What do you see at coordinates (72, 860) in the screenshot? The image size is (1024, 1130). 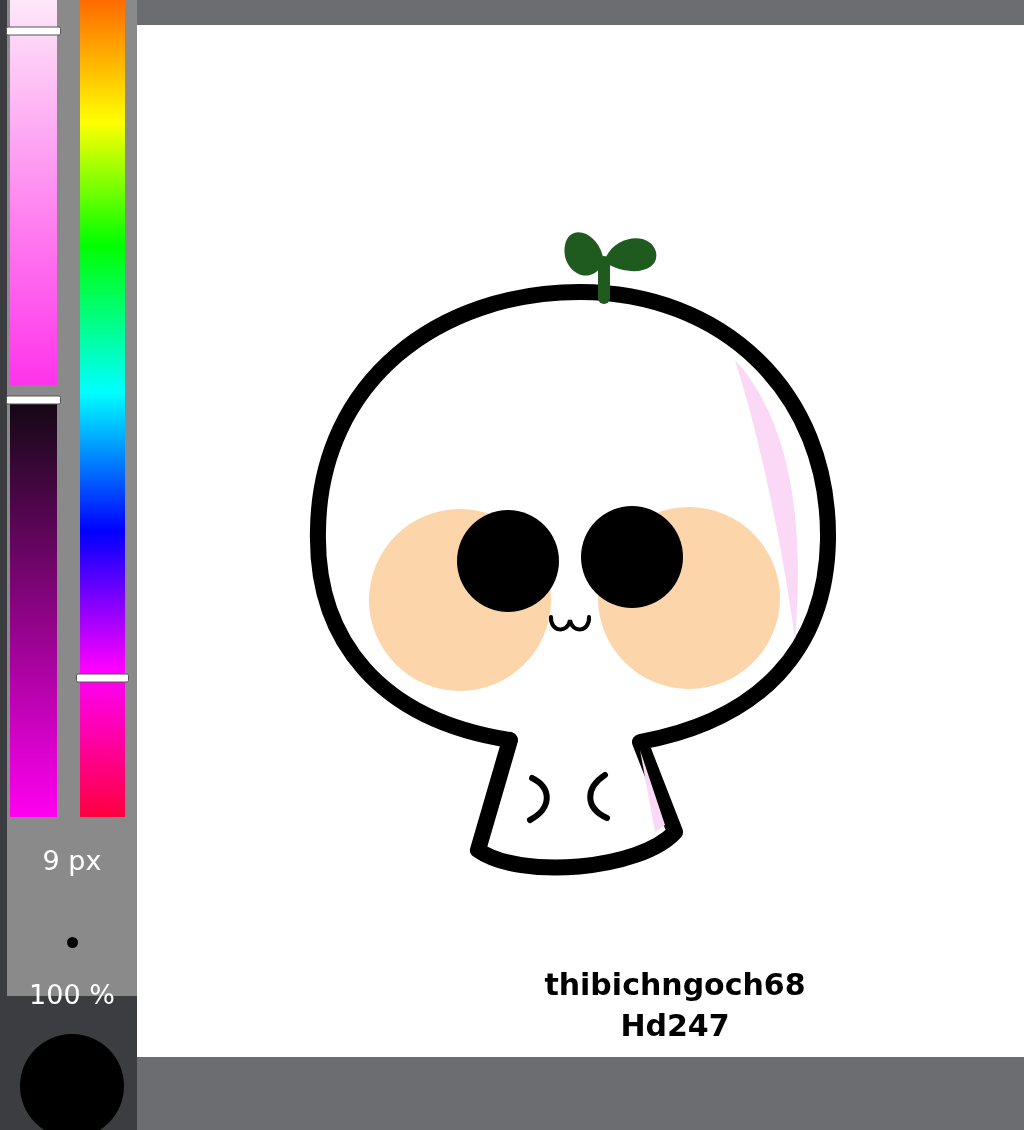 I see `brush-size-label: 9 px` at bounding box center [72, 860].